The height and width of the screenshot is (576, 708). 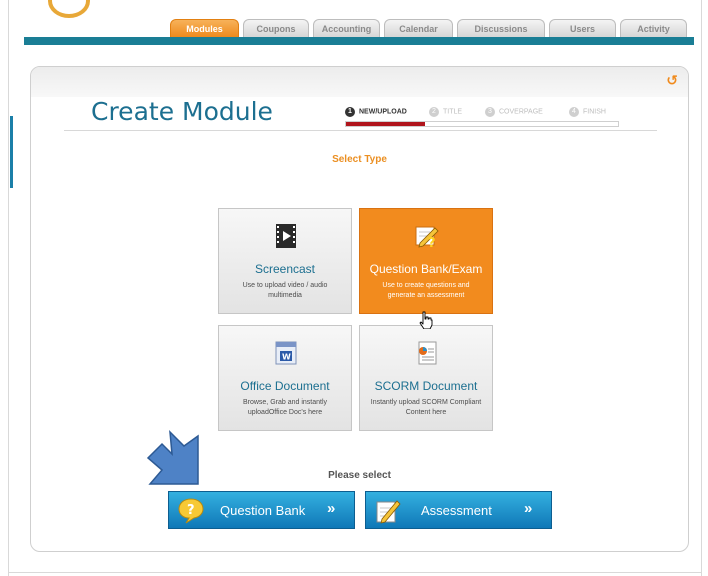 What do you see at coordinates (359, 82) in the screenshot?
I see `panel-header` at bounding box center [359, 82].